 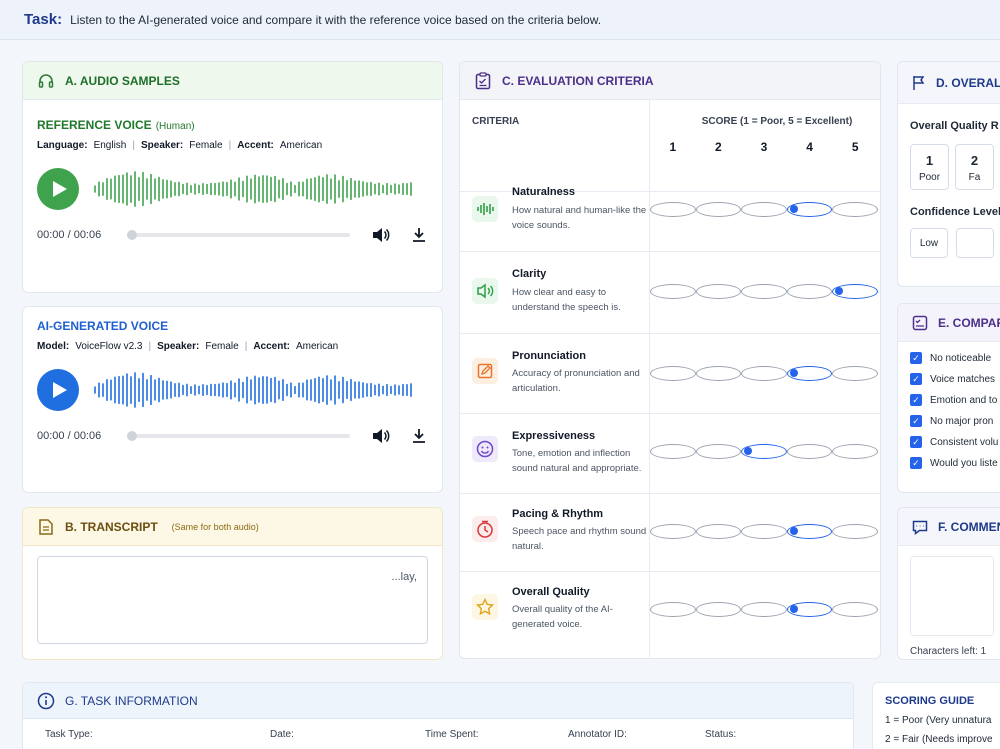 I want to click on comparison-item: ✓ Would you liste, so click(x=954, y=463).